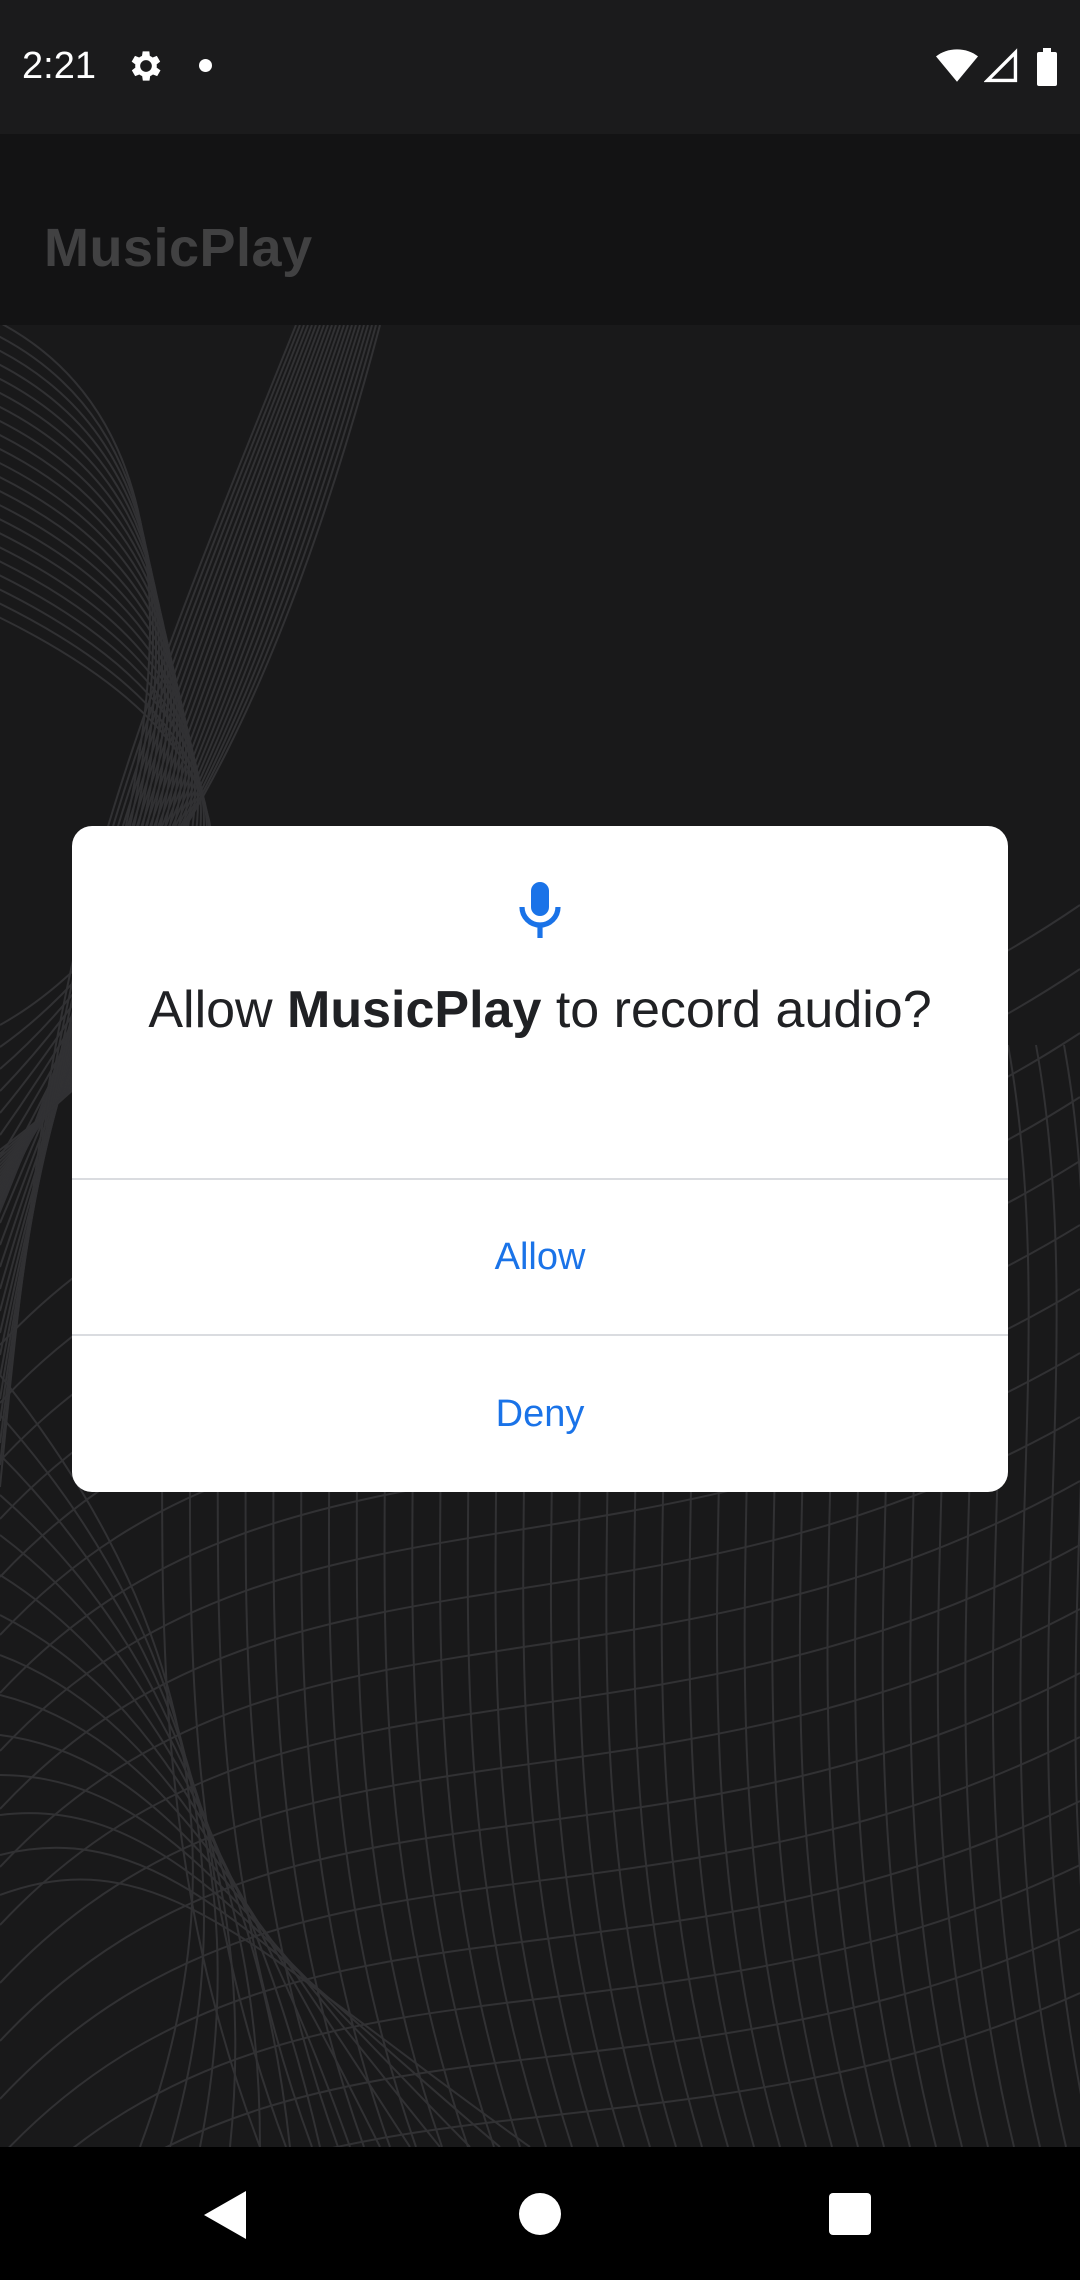  I want to click on navigation-bar, so click(540, 2213).